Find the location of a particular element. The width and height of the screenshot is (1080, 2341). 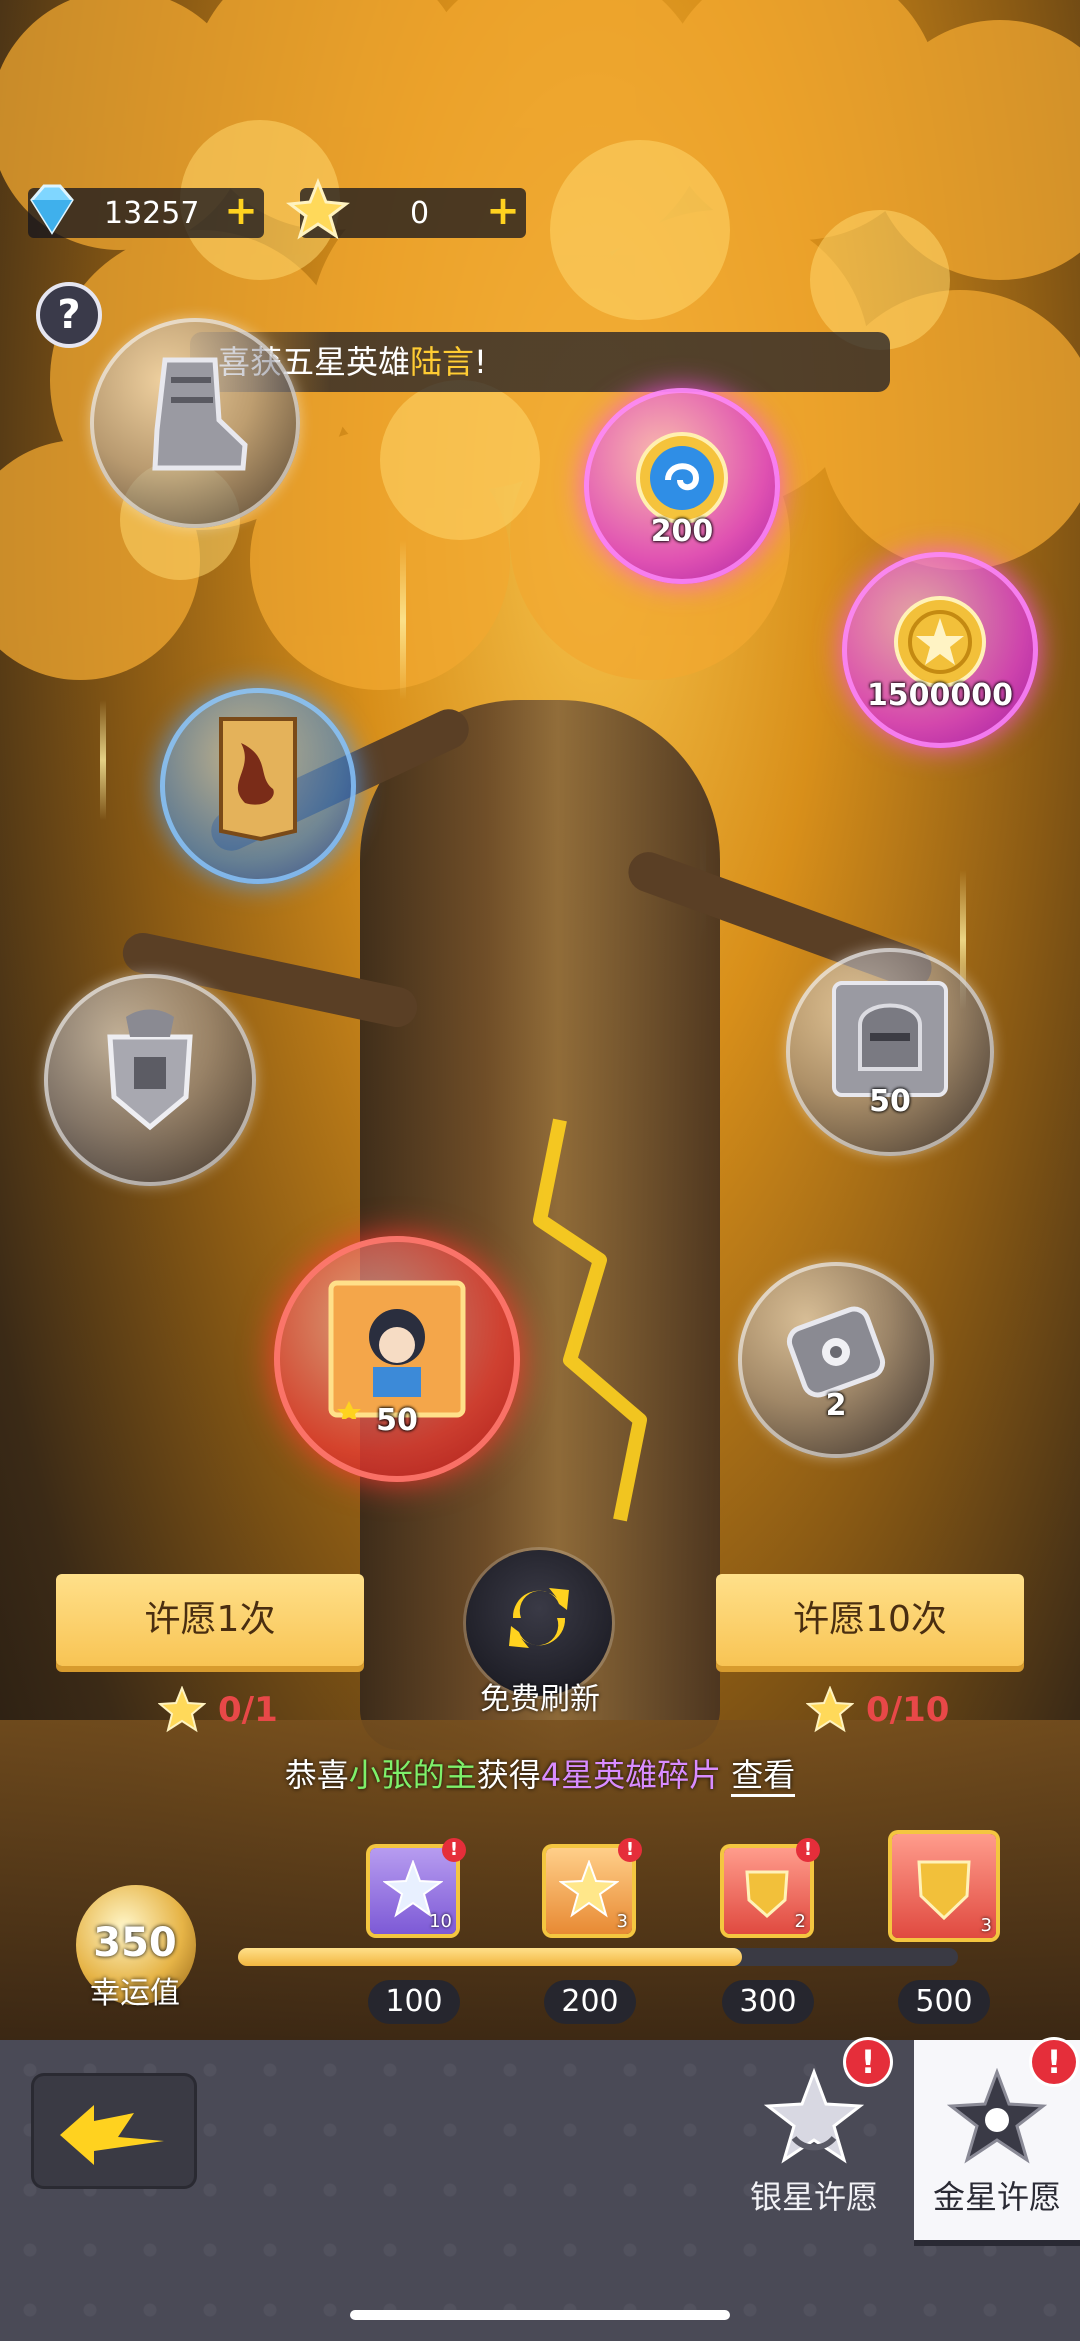

fire-scroll-icon is located at coordinates (258, 779).